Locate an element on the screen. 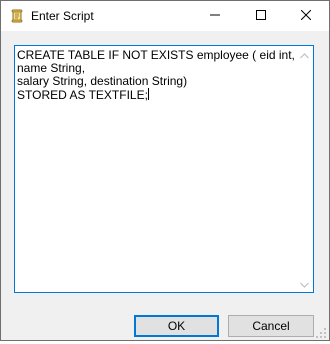 This screenshot has width=330, height=344. close-icon is located at coordinates (306, 16).